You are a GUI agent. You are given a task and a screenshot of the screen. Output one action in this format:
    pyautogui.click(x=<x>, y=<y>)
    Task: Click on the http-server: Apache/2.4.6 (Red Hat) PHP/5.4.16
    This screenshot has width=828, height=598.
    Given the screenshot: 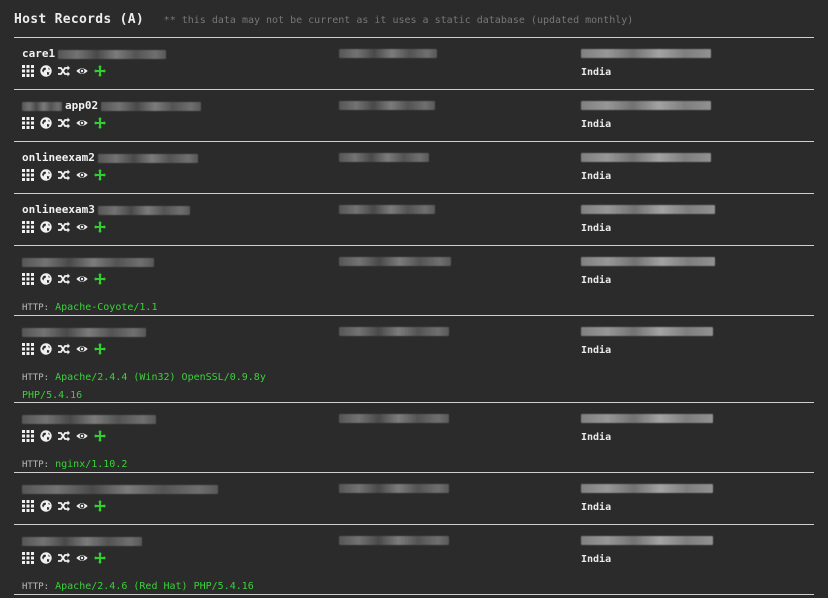 What is the action you would take?
    pyautogui.click(x=154, y=586)
    